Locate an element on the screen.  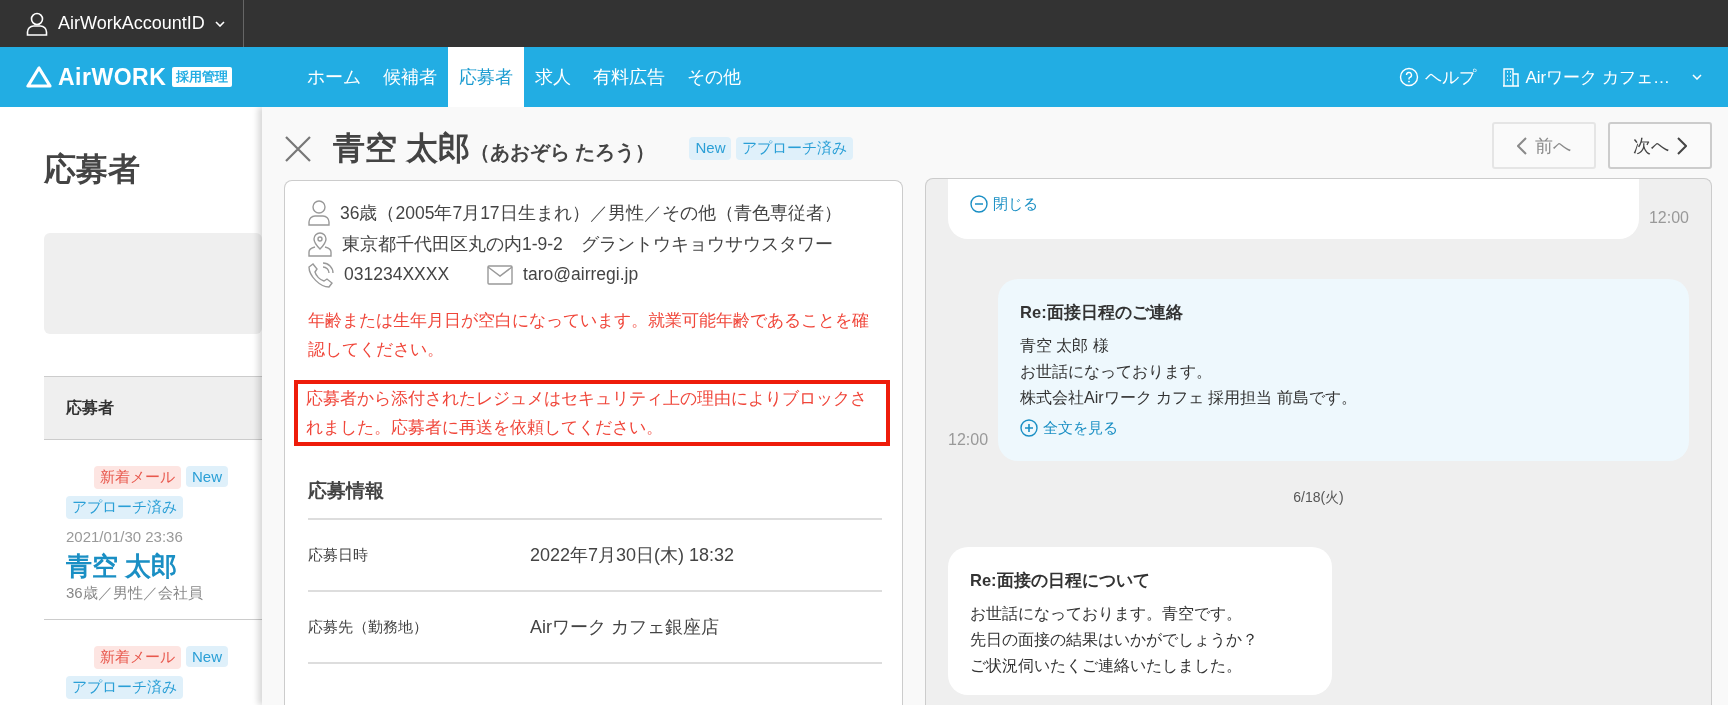
logo-badge: 採用管理 is located at coordinates (202, 77).